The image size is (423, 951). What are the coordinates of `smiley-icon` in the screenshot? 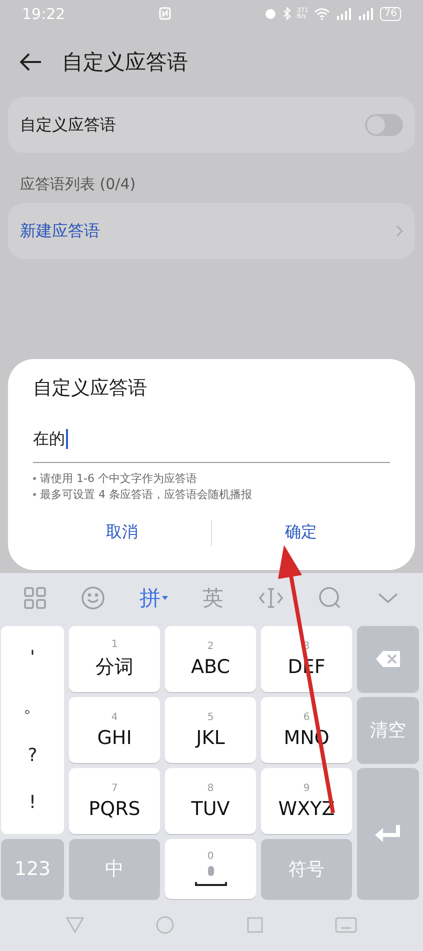 It's located at (93, 598).